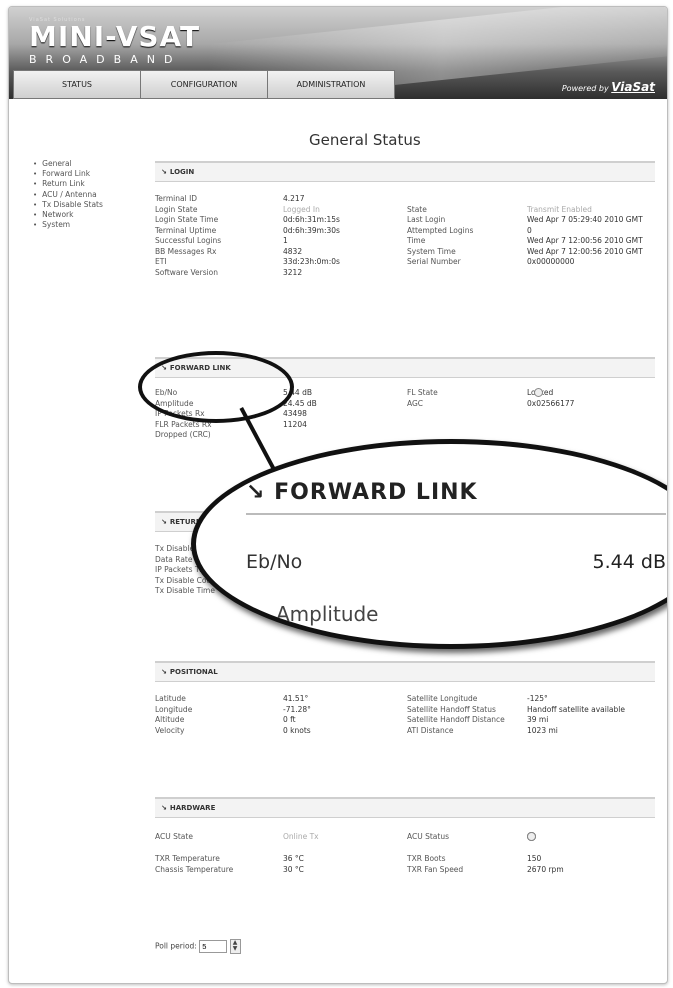 The width and height of the screenshot is (673, 988). I want to click on table-row: Terminal ID 4.217, so click(405, 199).